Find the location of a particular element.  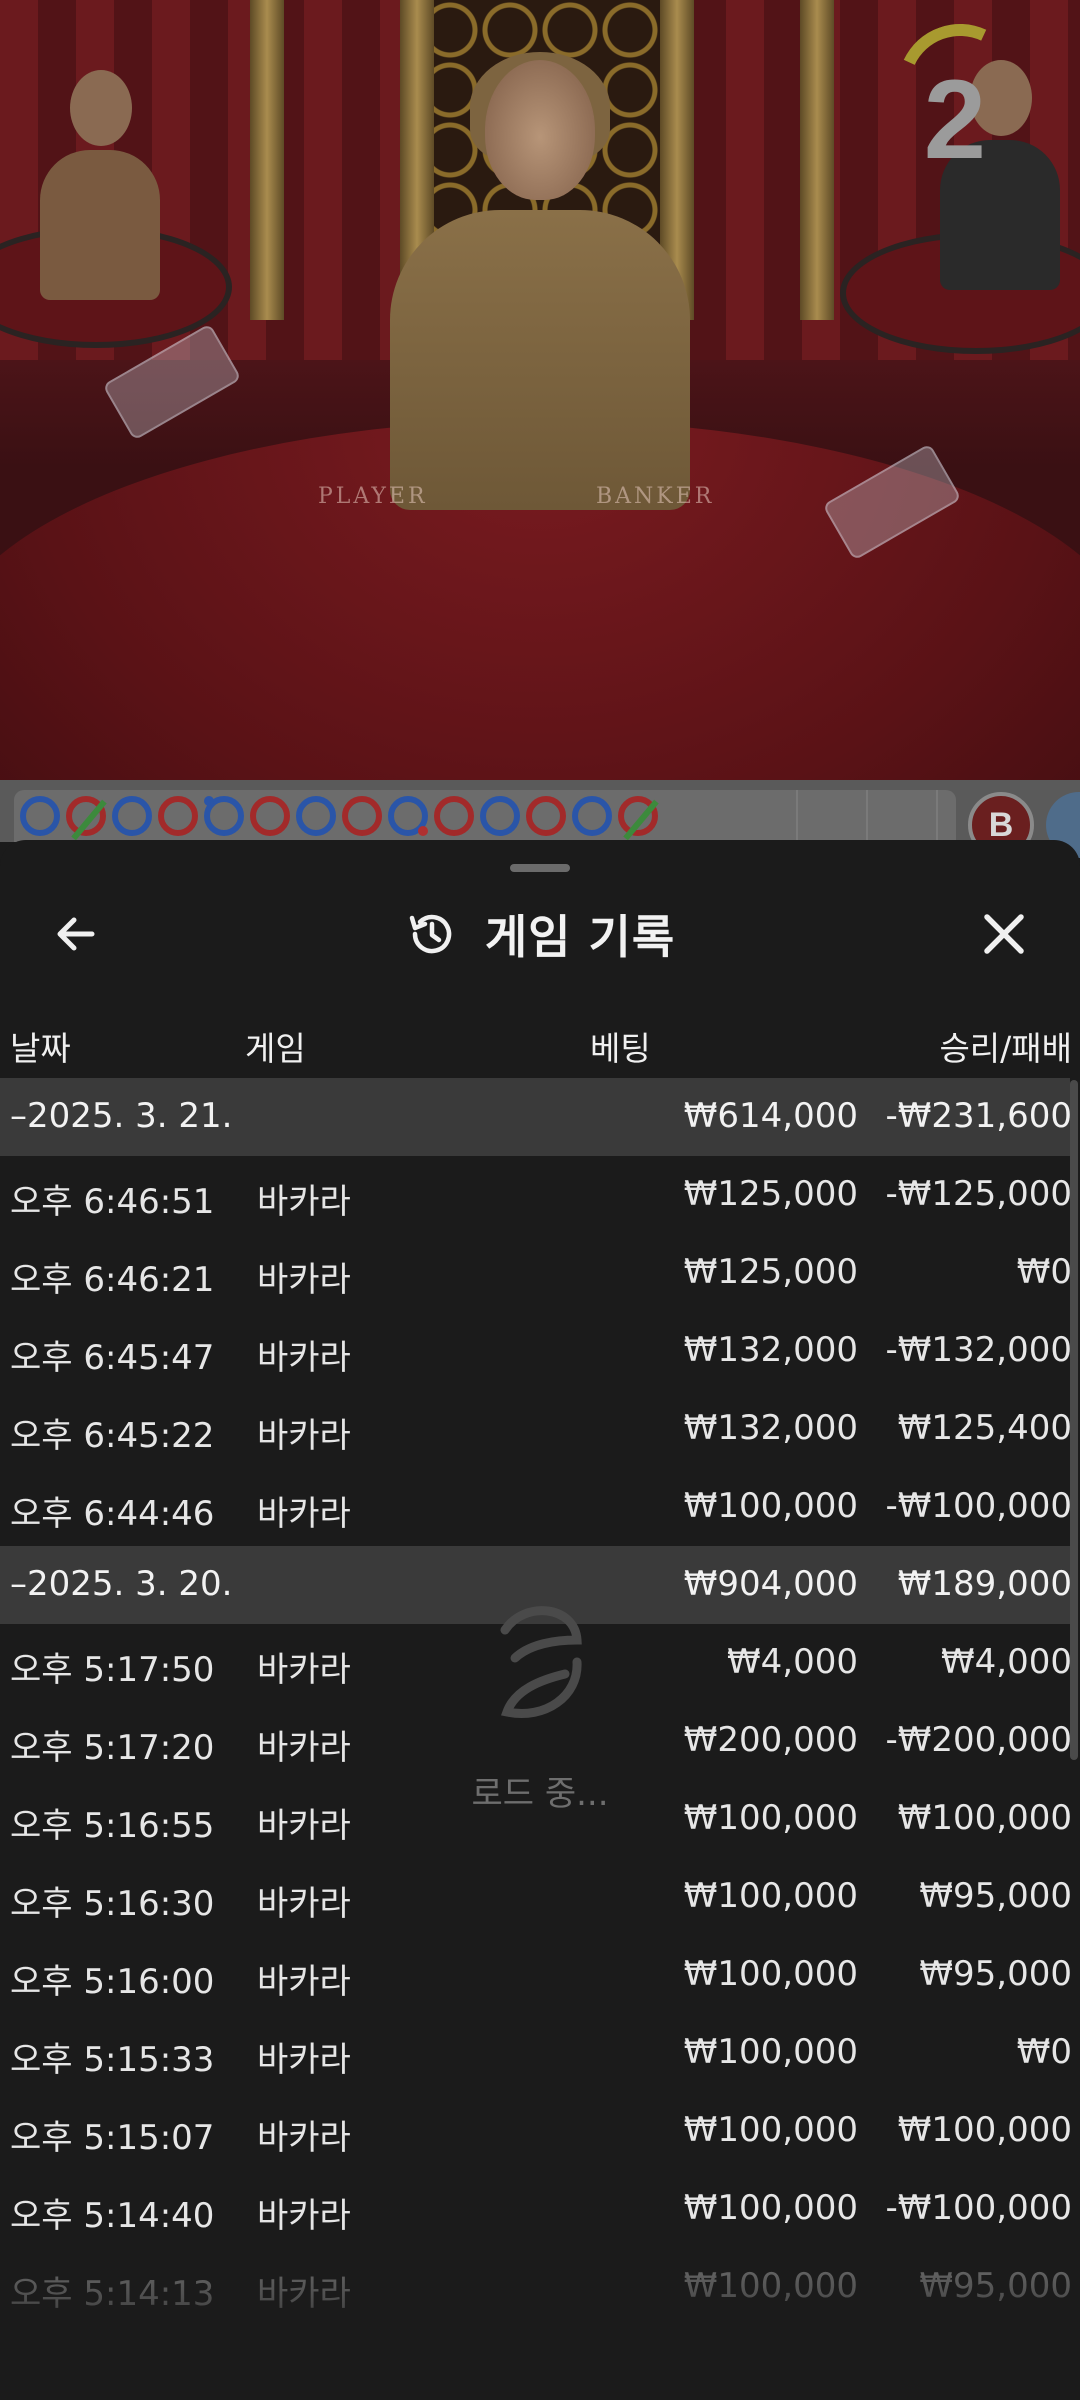

history-row: 오후 6:46:21 바카라 ₩125,000 ₩0 is located at coordinates (536, 1273).